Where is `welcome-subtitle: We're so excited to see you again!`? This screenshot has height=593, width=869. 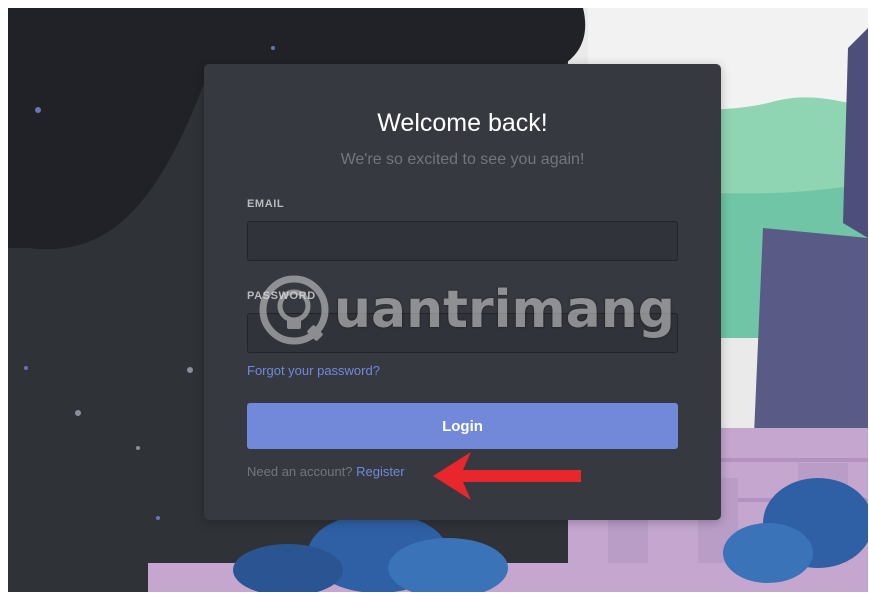 welcome-subtitle: We're so excited to see you again! is located at coordinates (462, 159).